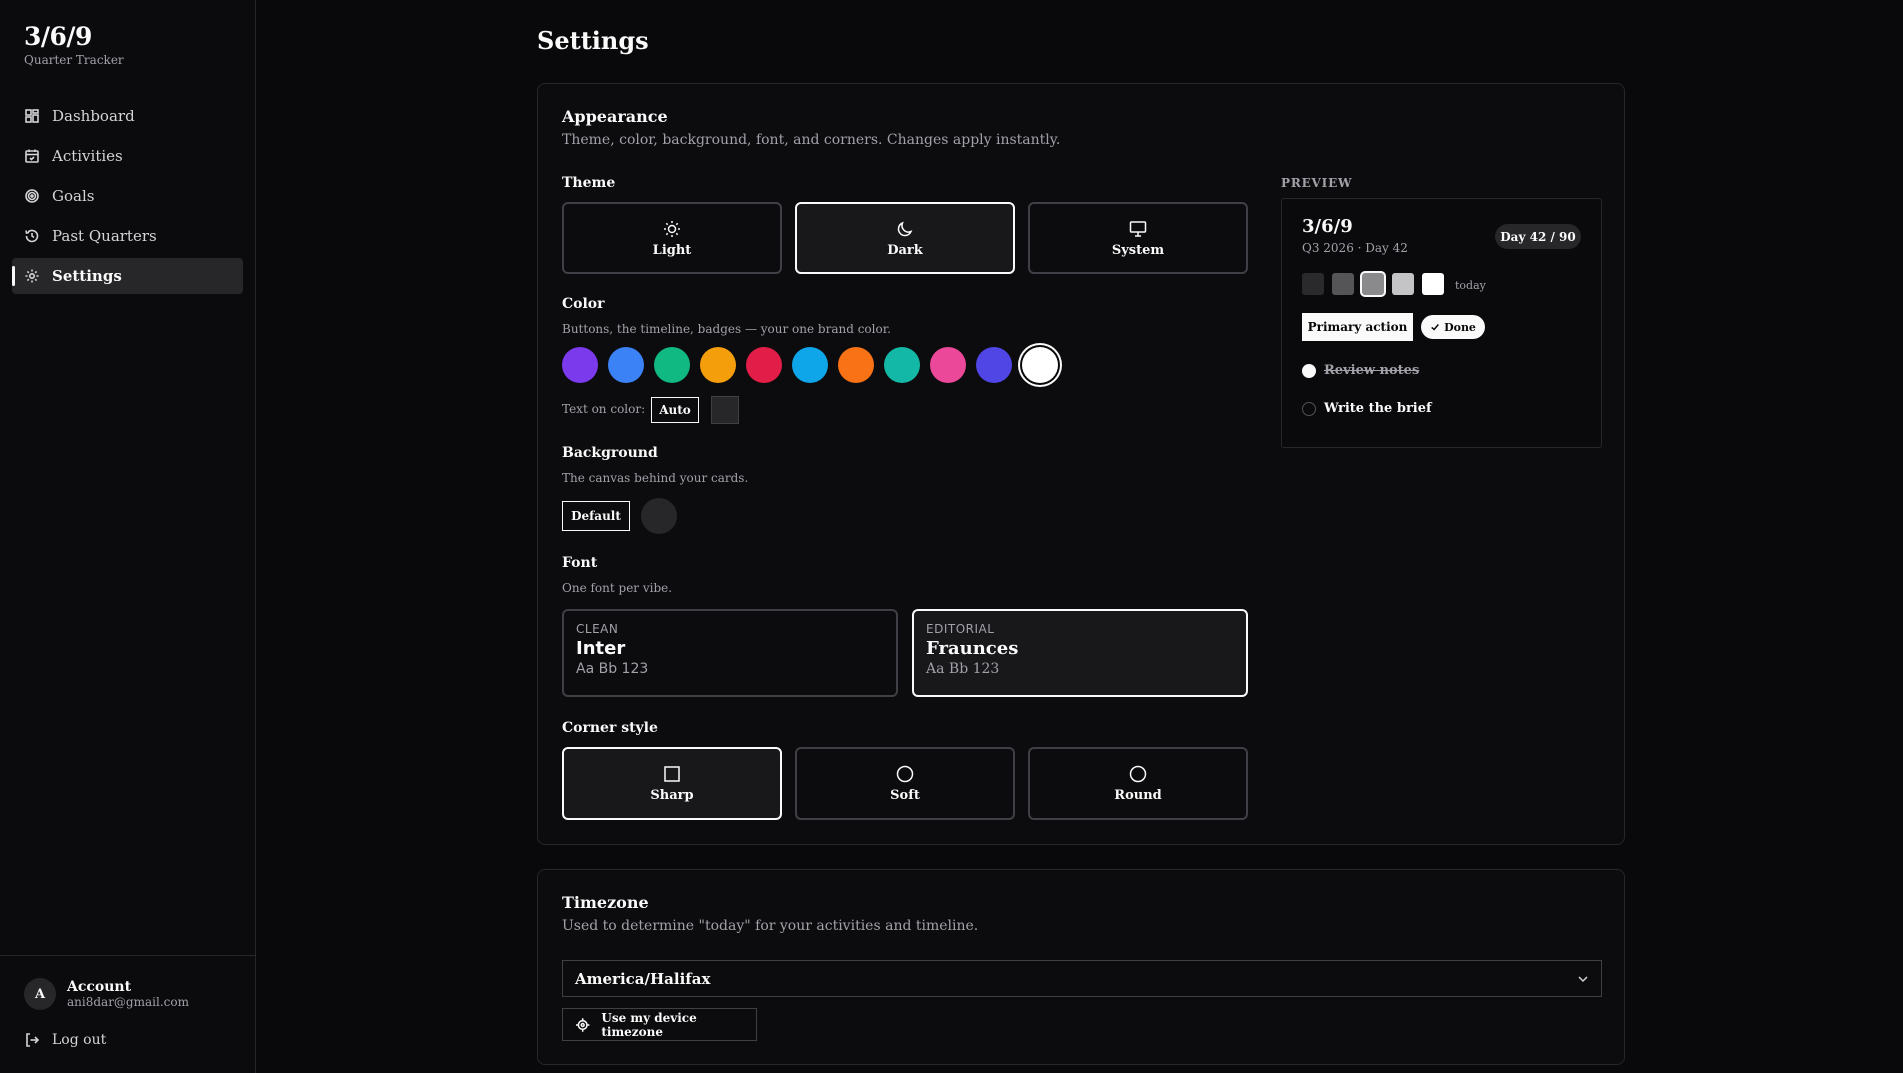 This screenshot has height=1073, width=1903. Describe the element at coordinates (1470, 285) in the screenshot. I see `preview-today-label: today` at that location.